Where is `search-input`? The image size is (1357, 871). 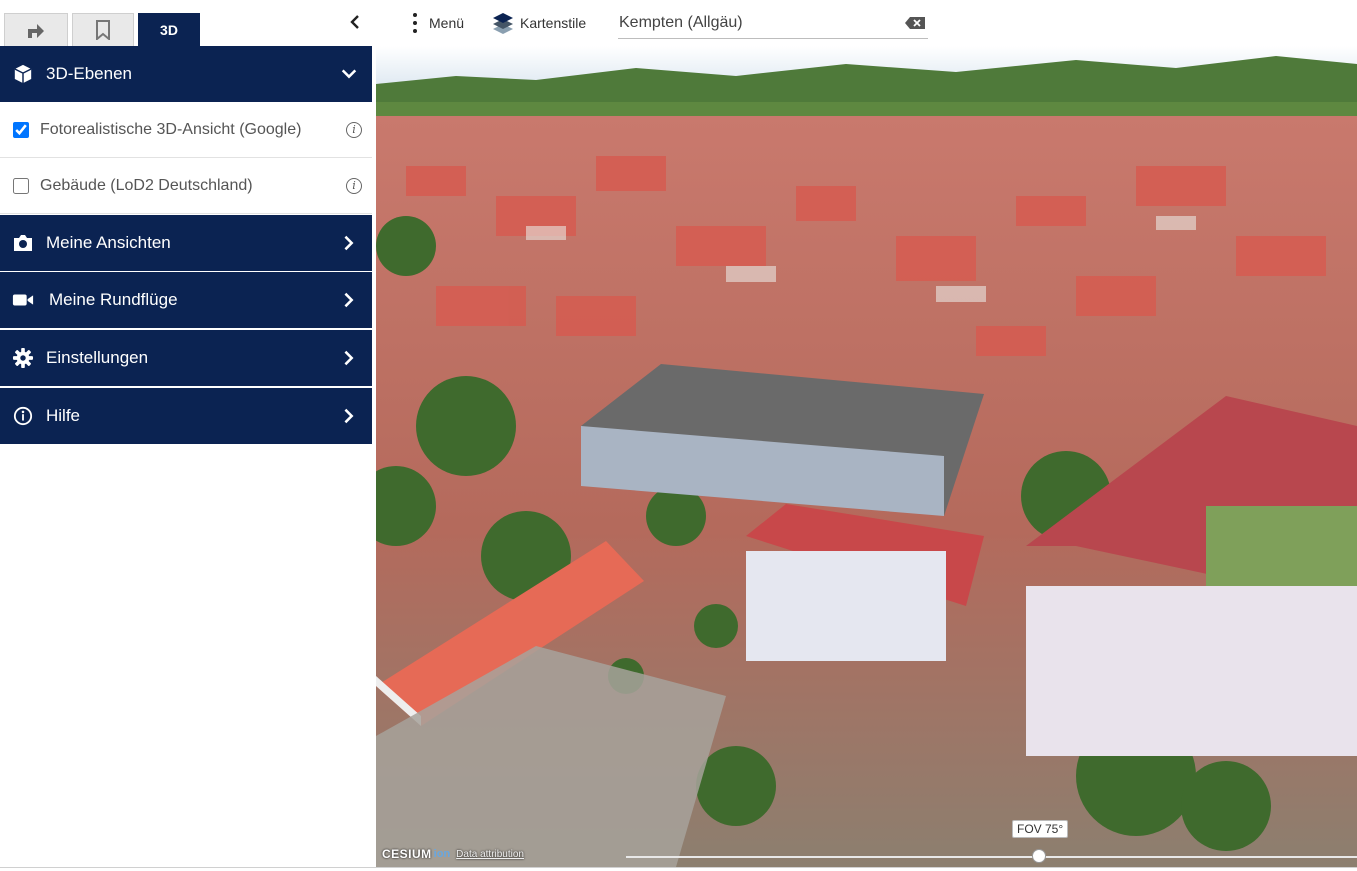 search-input is located at coordinates (754, 23).